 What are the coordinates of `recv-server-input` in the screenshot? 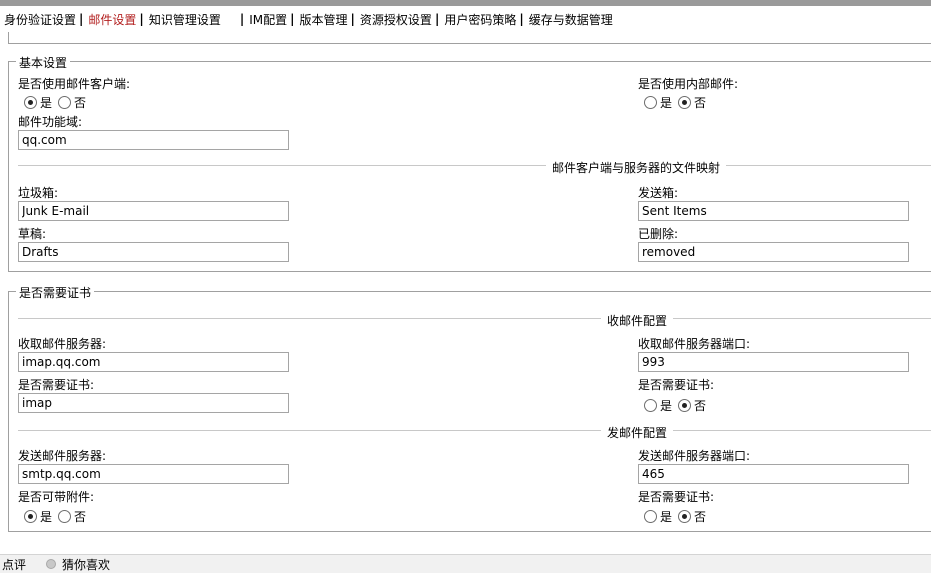 It's located at (153, 362).